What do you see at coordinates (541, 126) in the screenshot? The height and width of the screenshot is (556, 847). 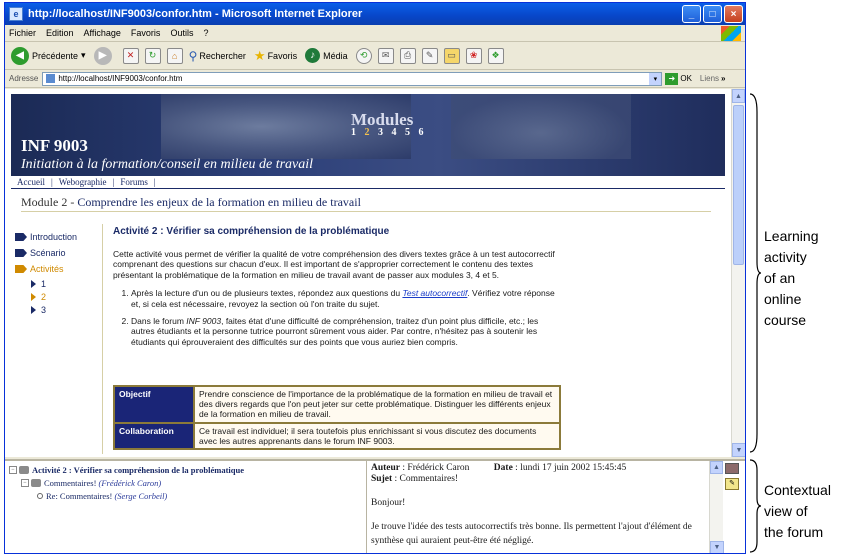 I see `banner-photo-right` at bounding box center [541, 126].